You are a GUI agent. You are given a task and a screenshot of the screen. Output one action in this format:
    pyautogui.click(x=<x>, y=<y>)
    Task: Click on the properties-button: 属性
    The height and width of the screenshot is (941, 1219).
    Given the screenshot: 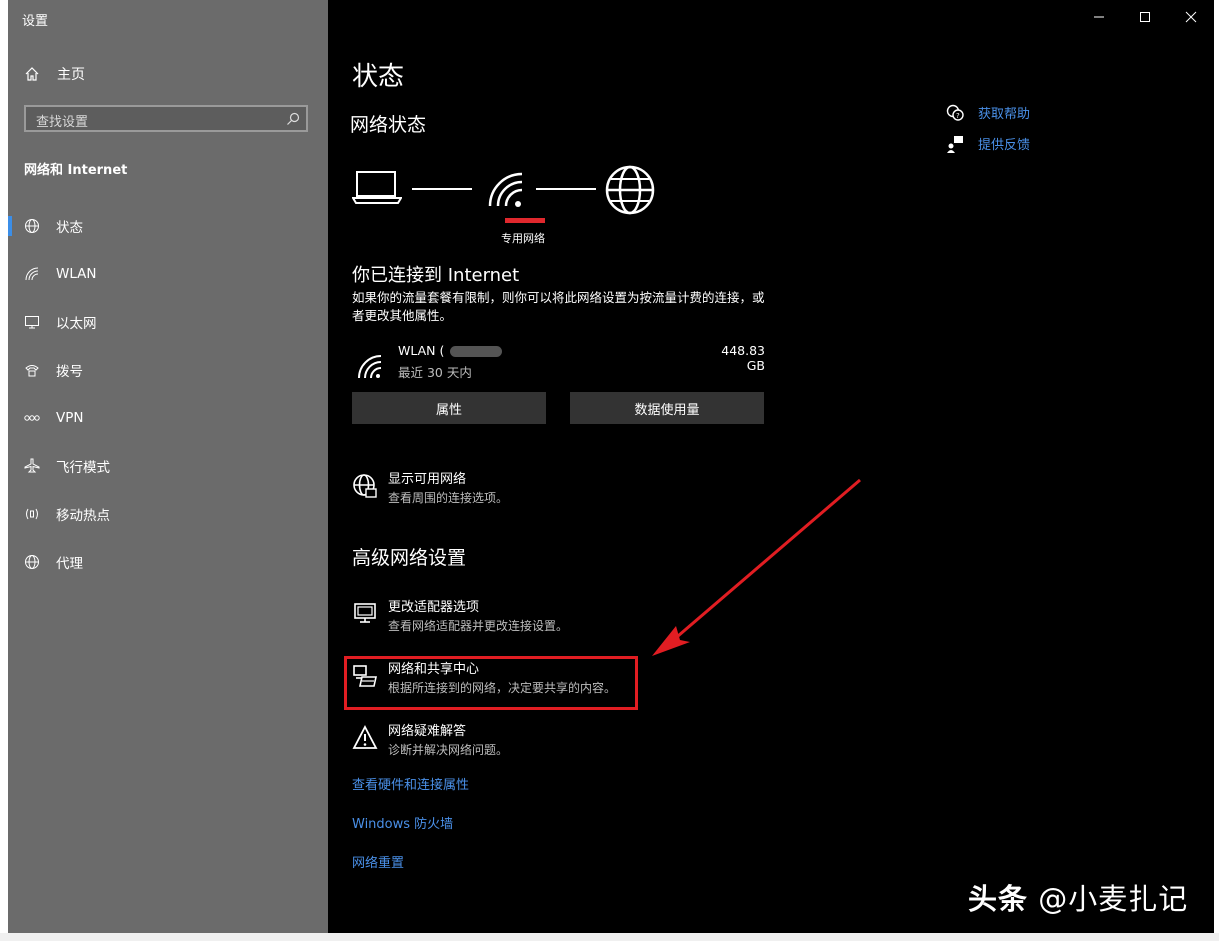 What is the action you would take?
    pyautogui.click(x=449, y=408)
    